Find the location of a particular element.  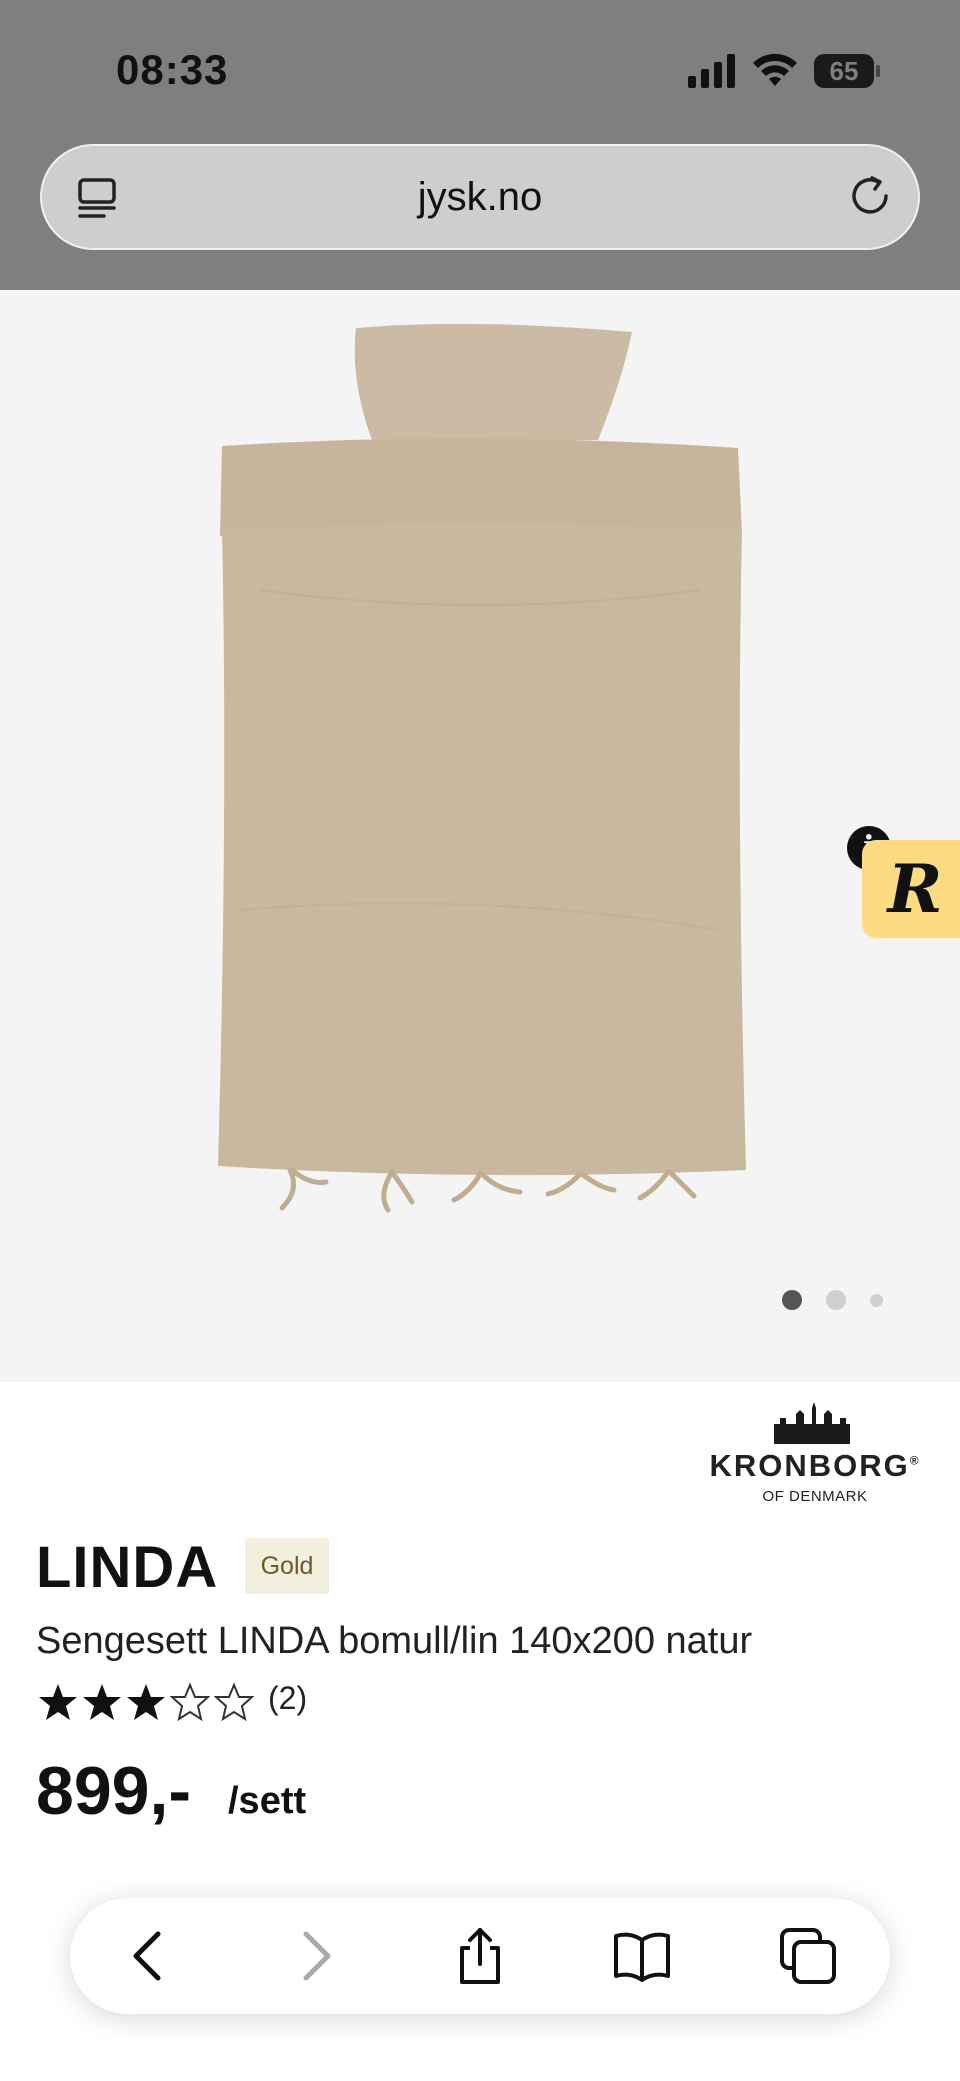

rating-count: (2) is located at coordinates (287, 1698).